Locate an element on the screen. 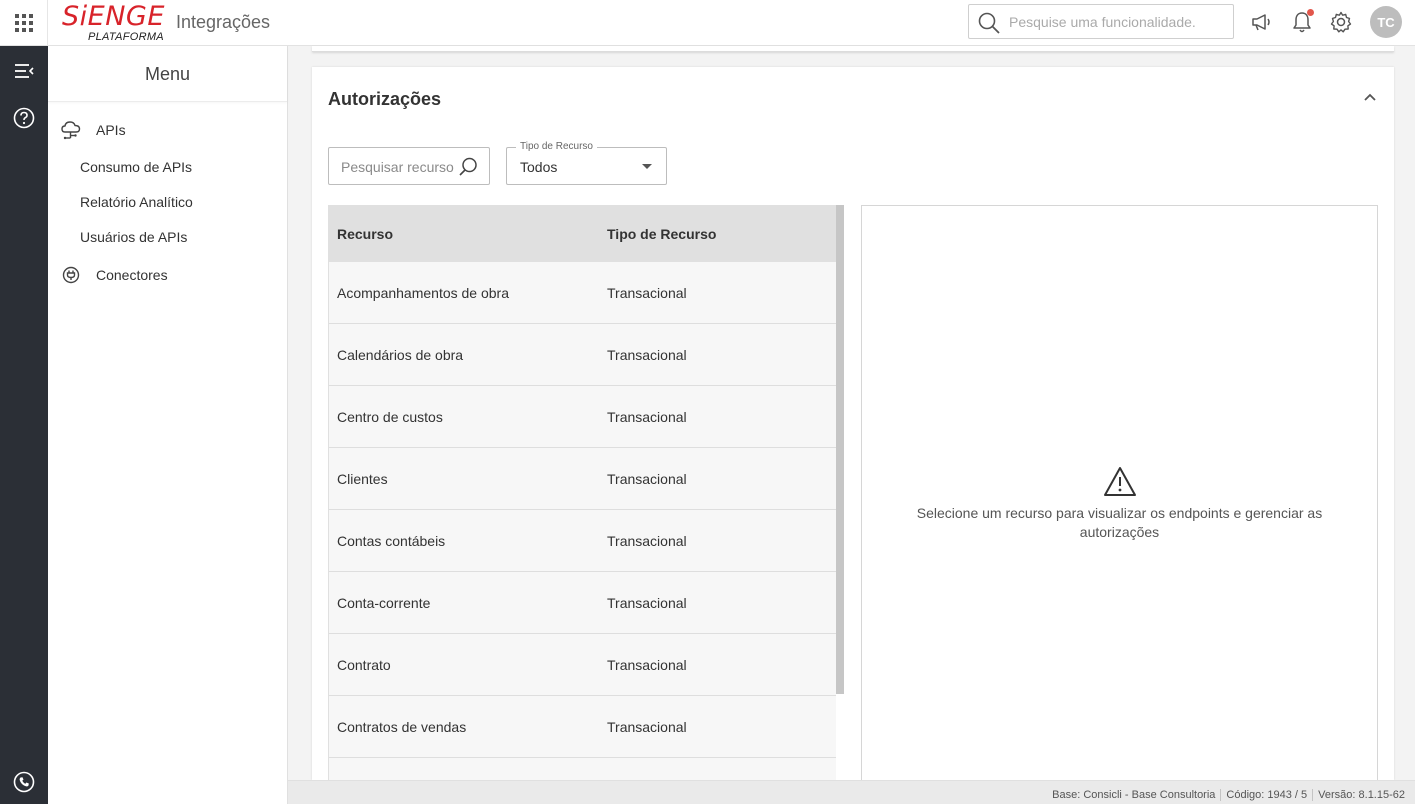  apps-grid-icon is located at coordinates (24, 23).